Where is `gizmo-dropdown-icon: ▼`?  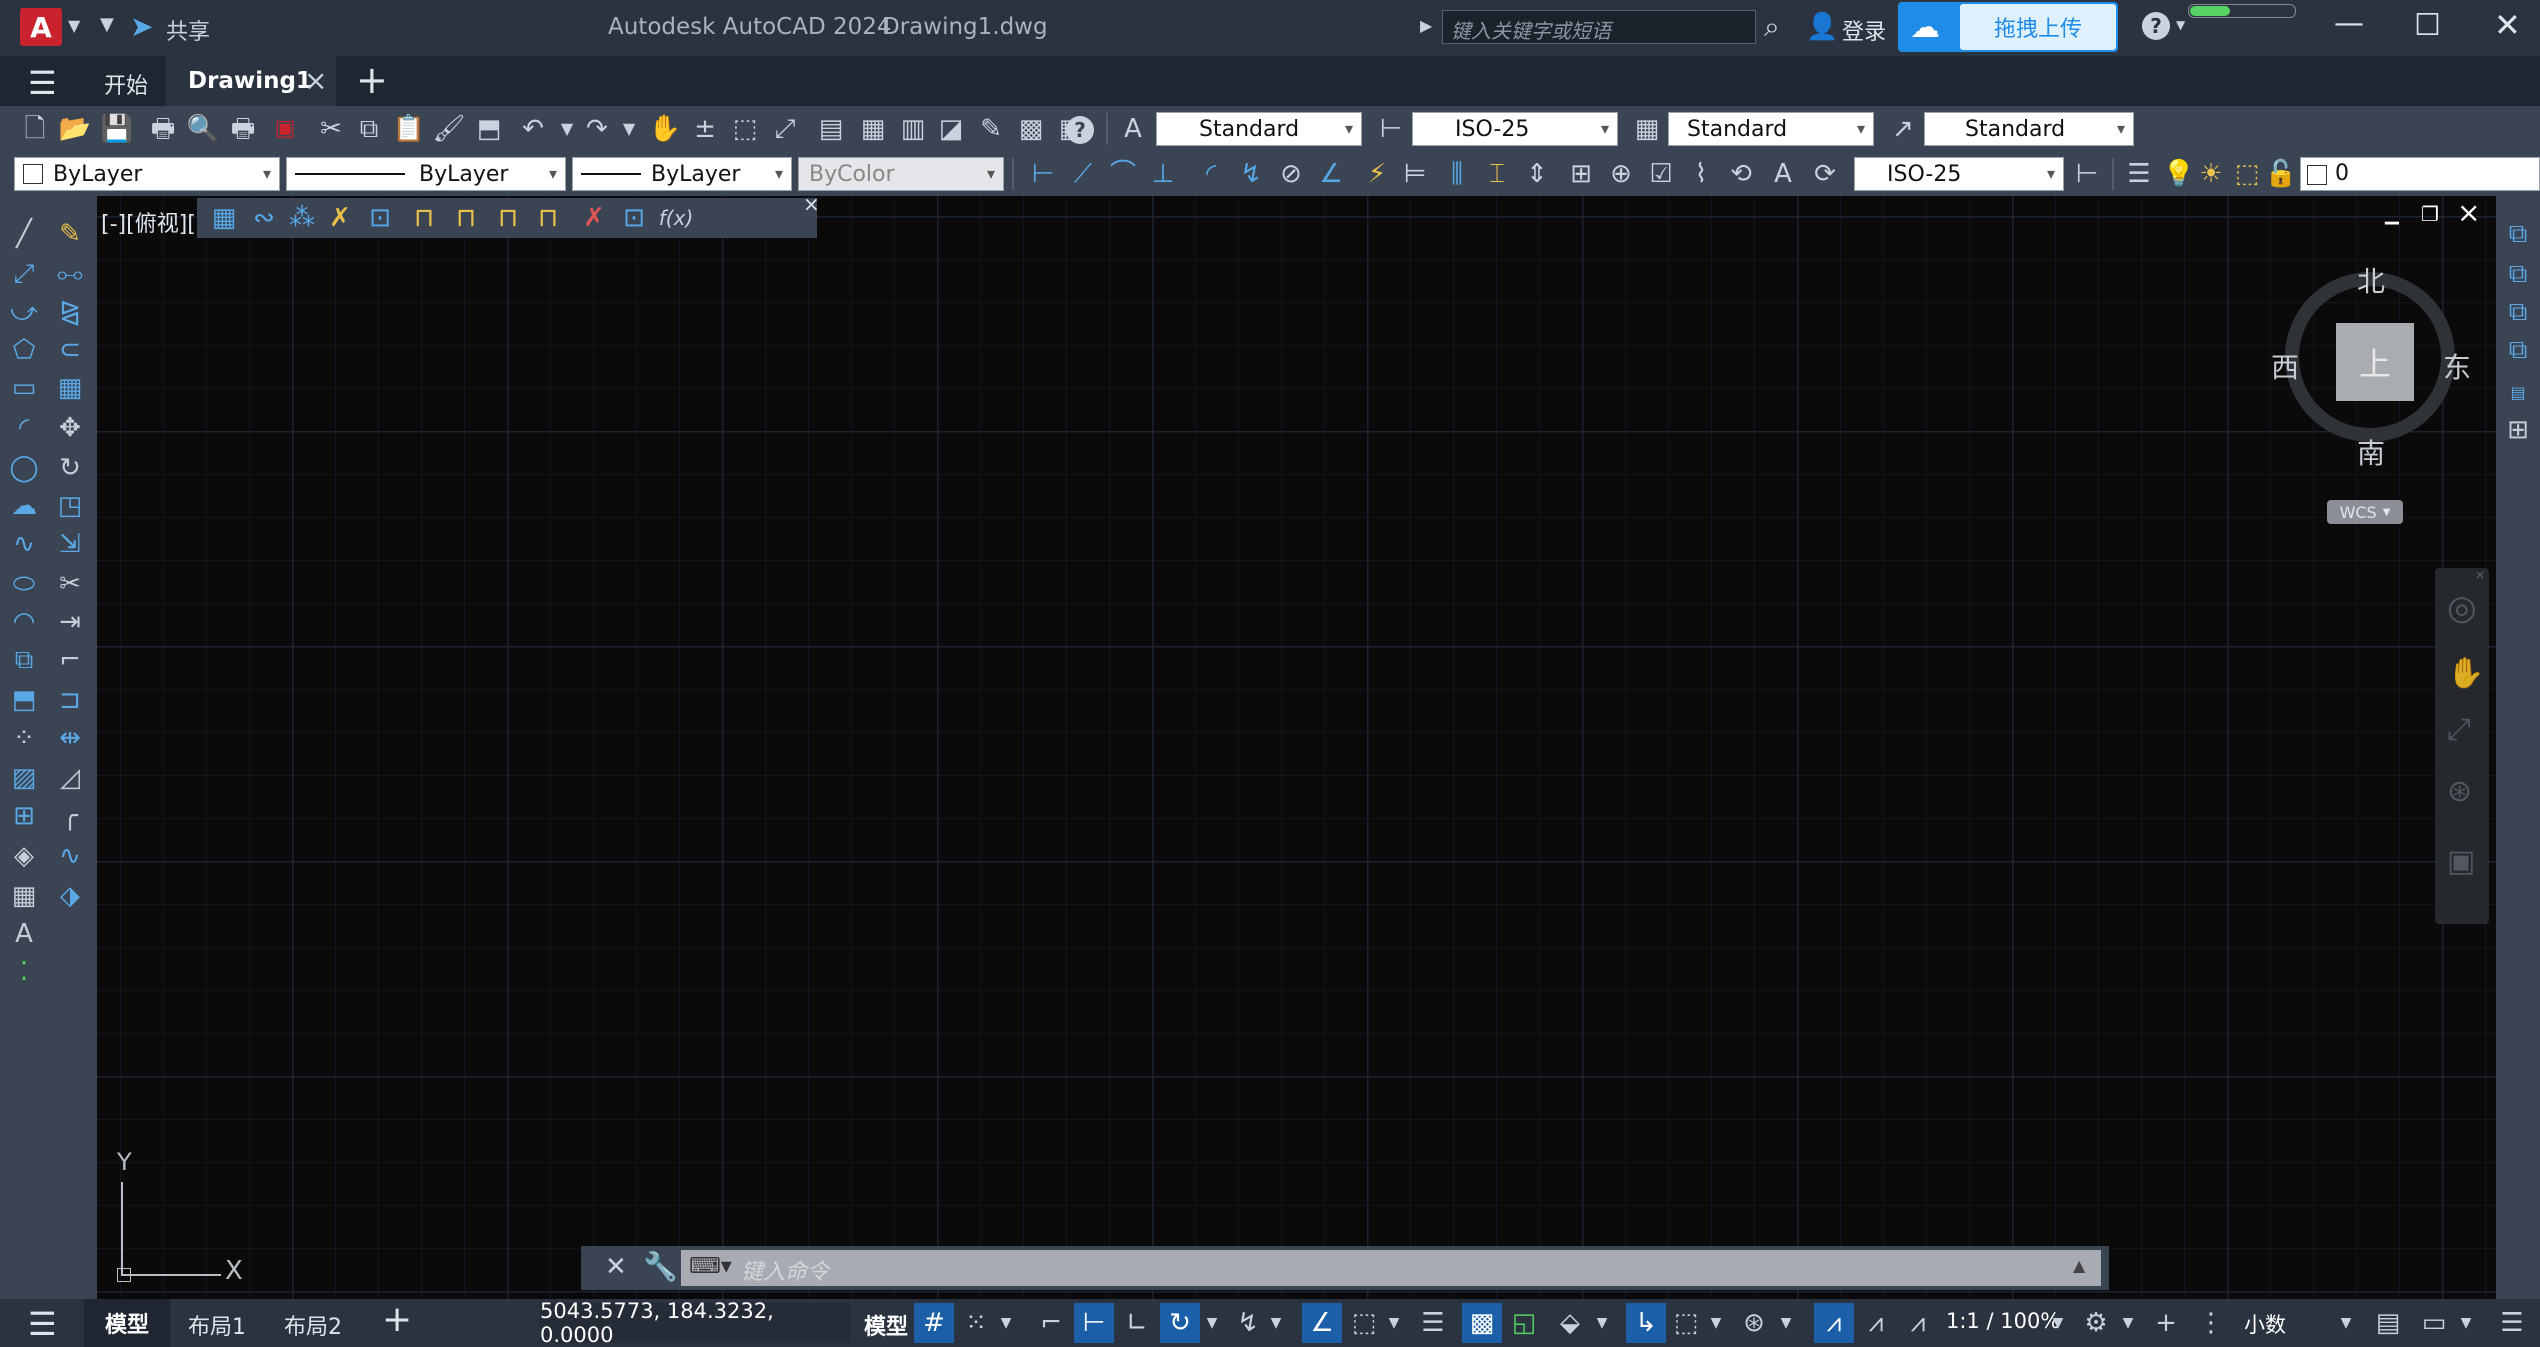 gizmo-dropdown-icon: ▼ is located at coordinates (1786, 1323).